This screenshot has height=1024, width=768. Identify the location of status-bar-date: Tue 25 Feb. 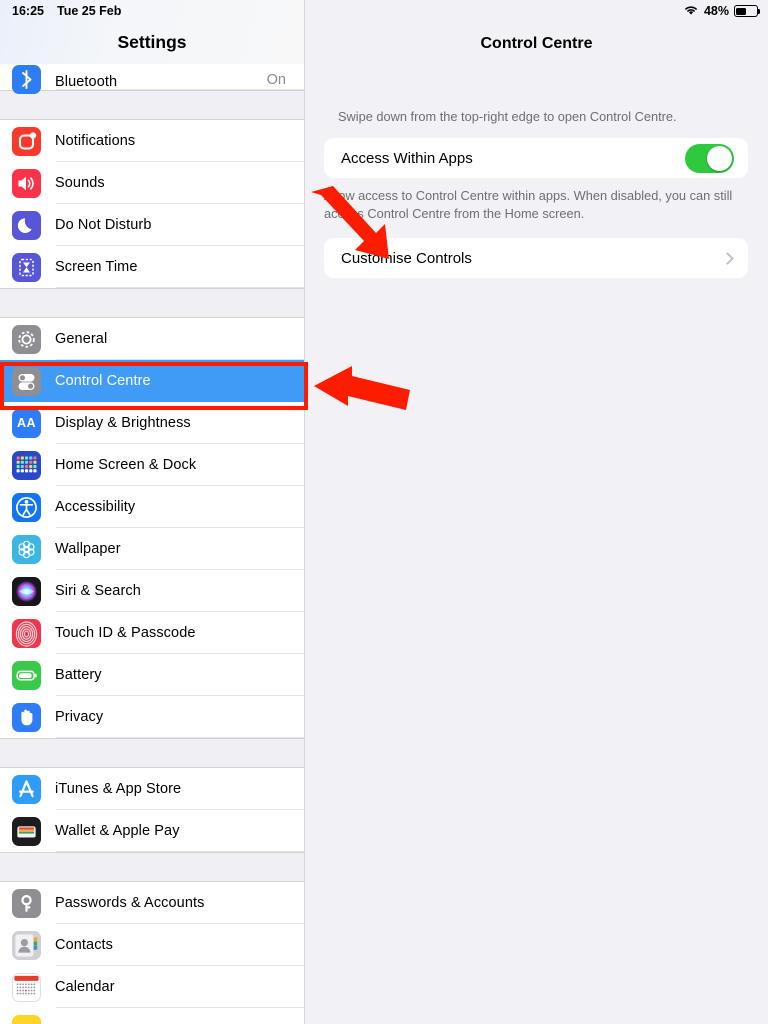
(89, 11).